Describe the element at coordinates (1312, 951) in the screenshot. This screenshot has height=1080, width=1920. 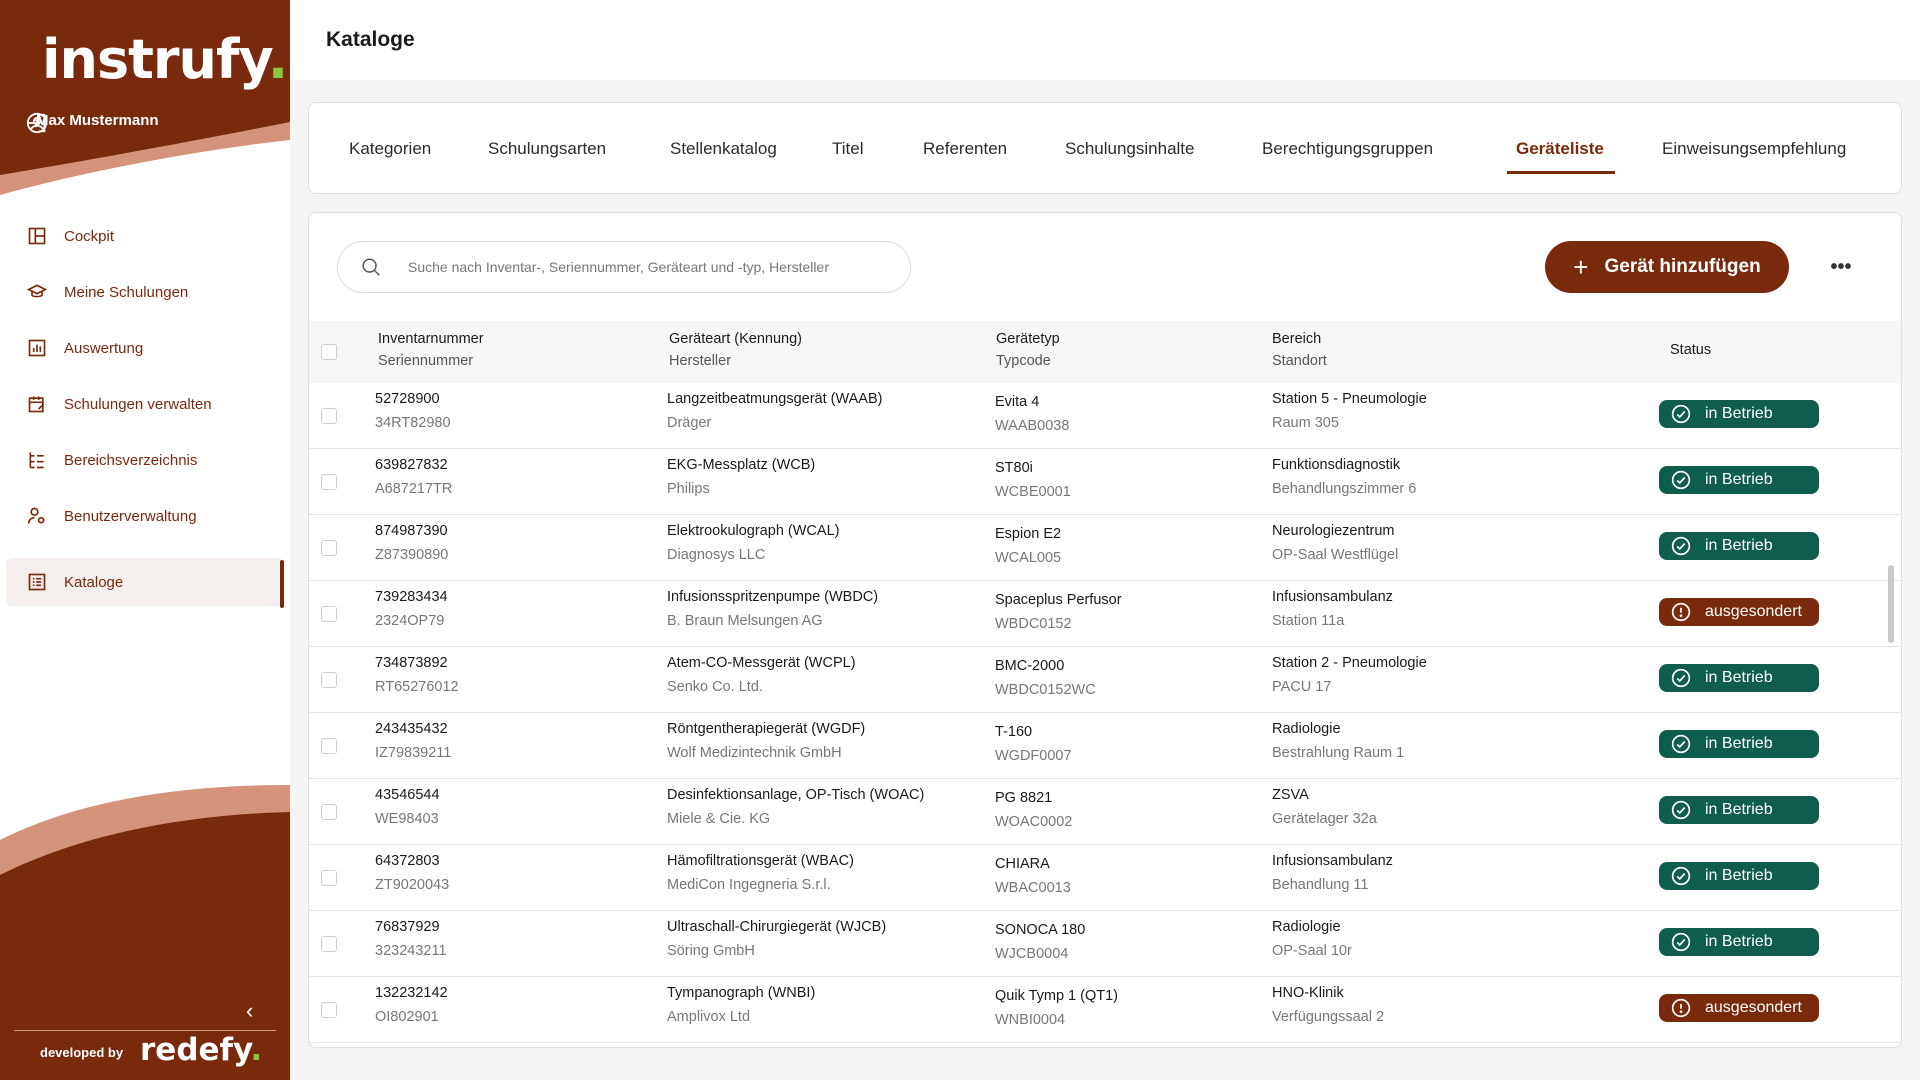
I see `location: OP-Saal 10r` at that location.